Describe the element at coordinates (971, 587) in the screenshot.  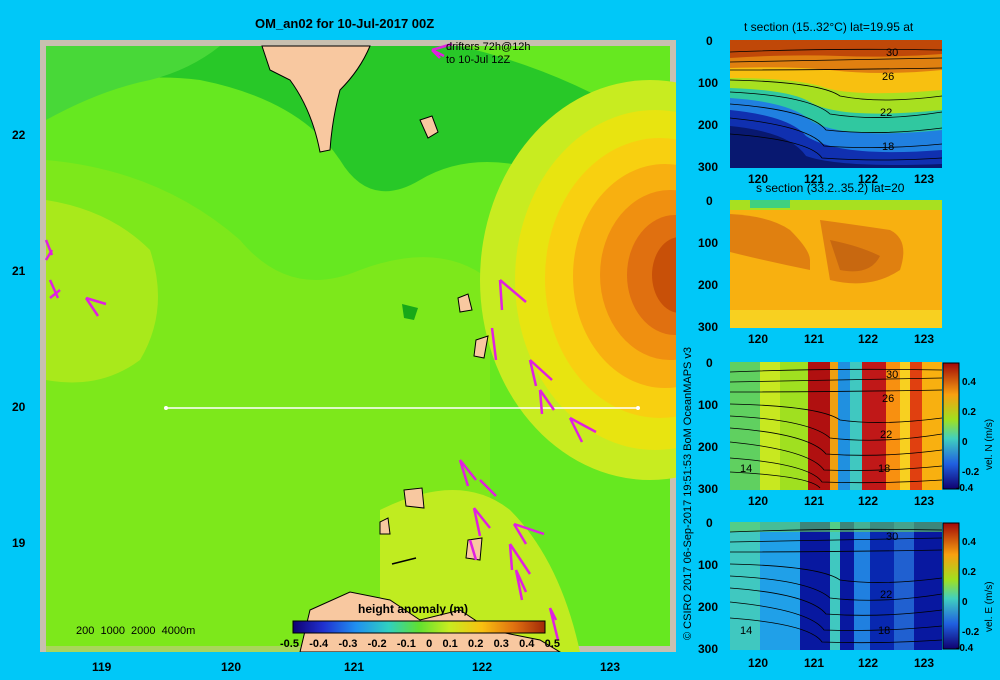
I see `vel-e-ticks: 0.4 0.2 0 -0.2` at that location.